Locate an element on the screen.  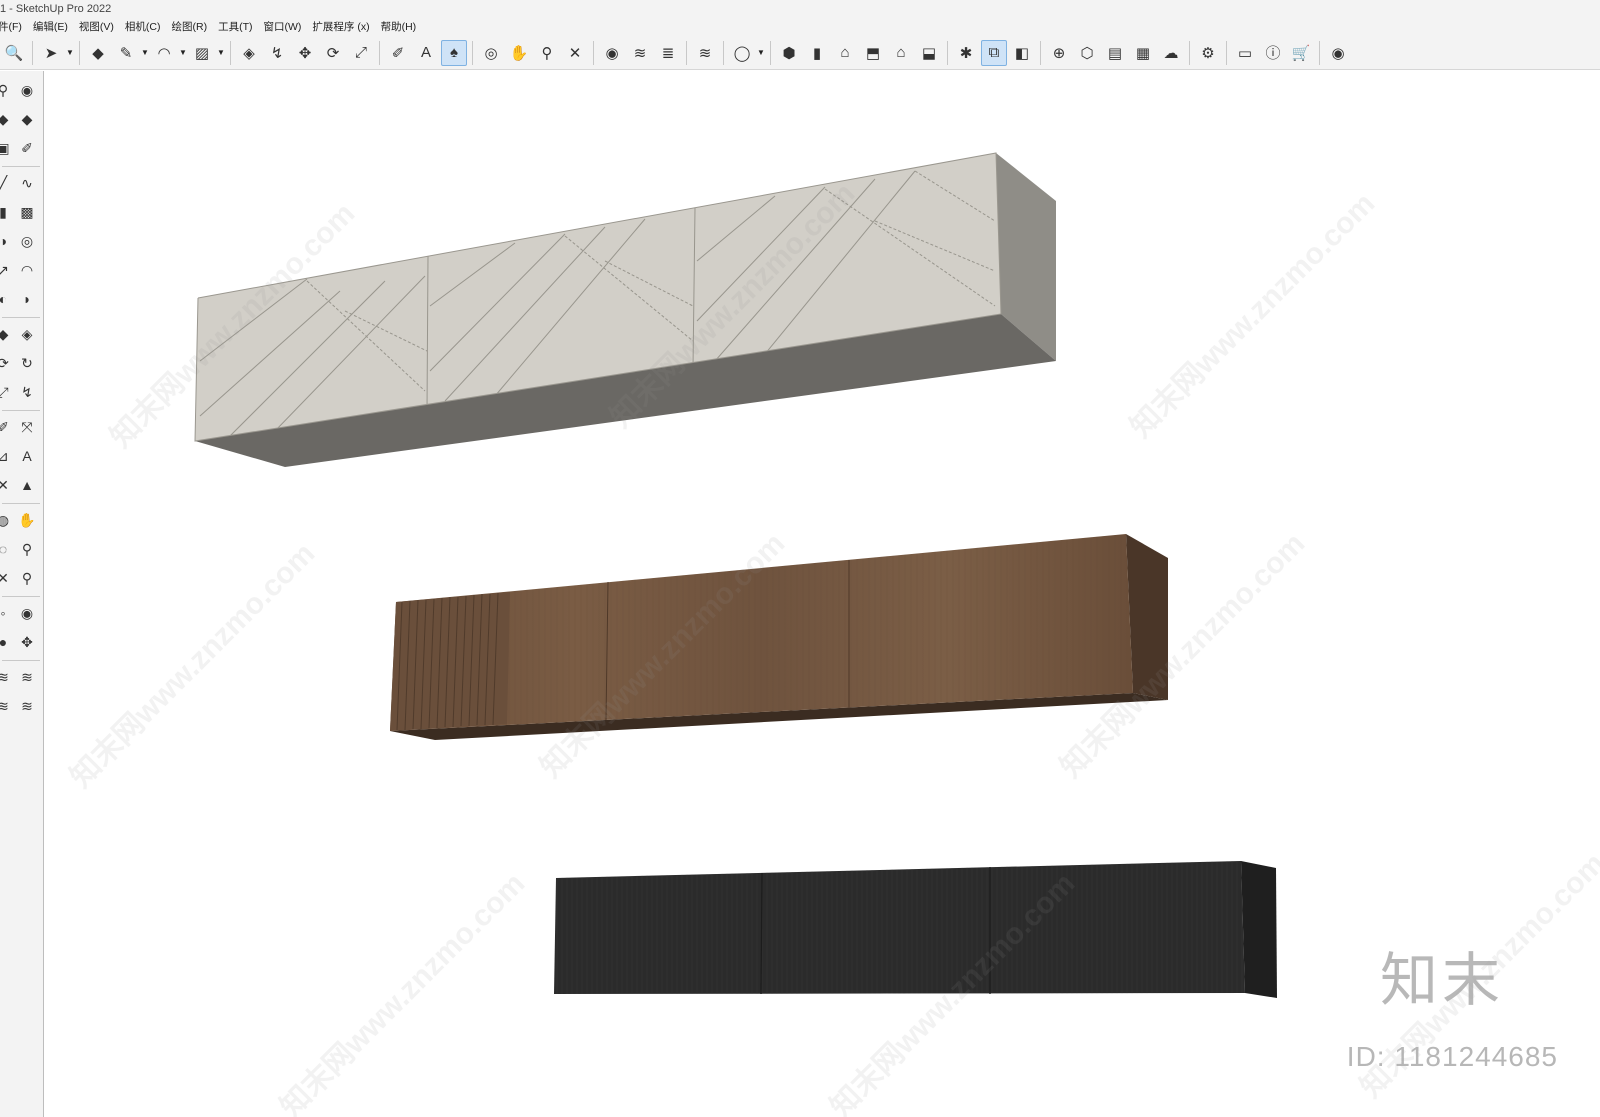
warehouse-icon: ◉ is located at coordinates (612, 53).